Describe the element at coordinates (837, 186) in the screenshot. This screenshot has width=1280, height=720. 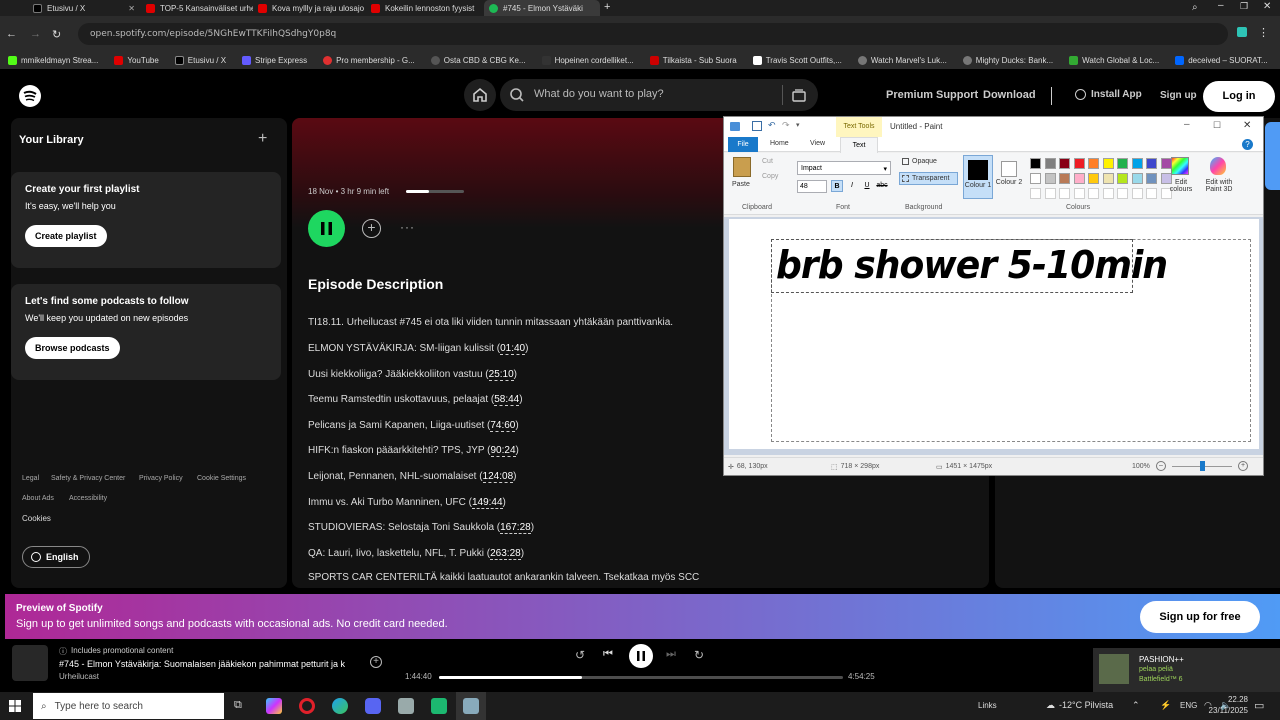
I see `bold-button: B` at that location.